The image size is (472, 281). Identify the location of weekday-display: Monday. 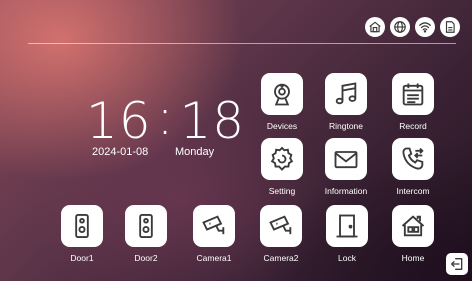
(195, 152).